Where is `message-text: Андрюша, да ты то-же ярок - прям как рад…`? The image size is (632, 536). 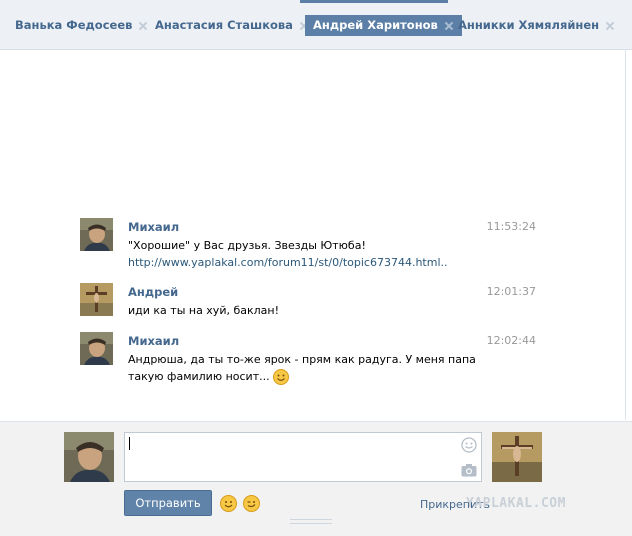
message-text: Андрюша, да ты то-же ярок - прям как рад… is located at coordinates (318, 368).